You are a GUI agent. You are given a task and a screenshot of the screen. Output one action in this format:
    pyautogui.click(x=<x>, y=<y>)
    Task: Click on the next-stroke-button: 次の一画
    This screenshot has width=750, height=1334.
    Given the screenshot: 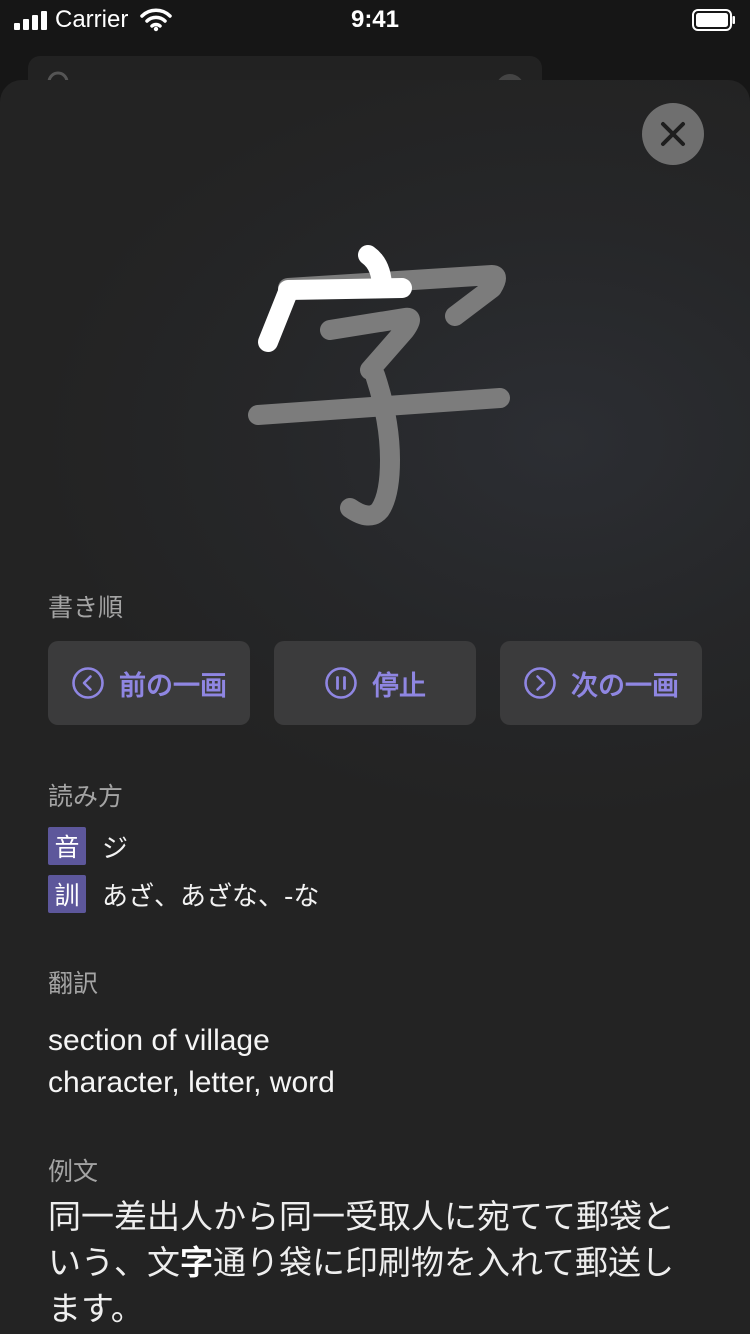 What is the action you would take?
    pyautogui.click(x=601, y=683)
    